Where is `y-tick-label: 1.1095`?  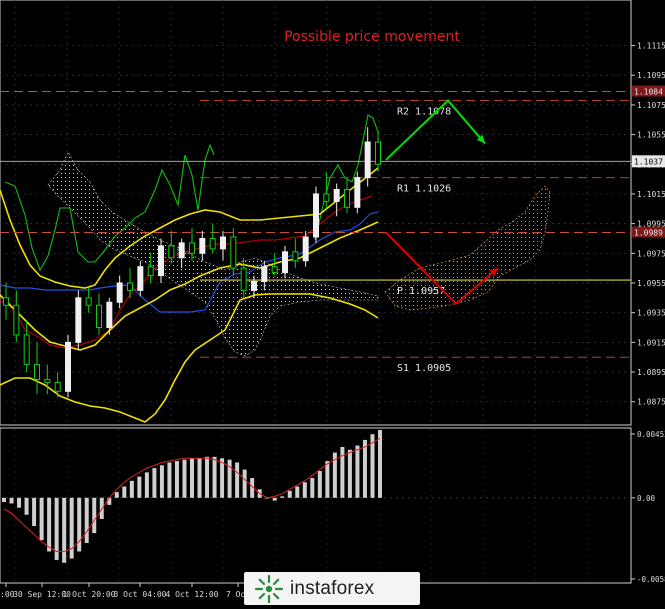 y-tick-label: 1.1095 is located at coordinates (651, 75).